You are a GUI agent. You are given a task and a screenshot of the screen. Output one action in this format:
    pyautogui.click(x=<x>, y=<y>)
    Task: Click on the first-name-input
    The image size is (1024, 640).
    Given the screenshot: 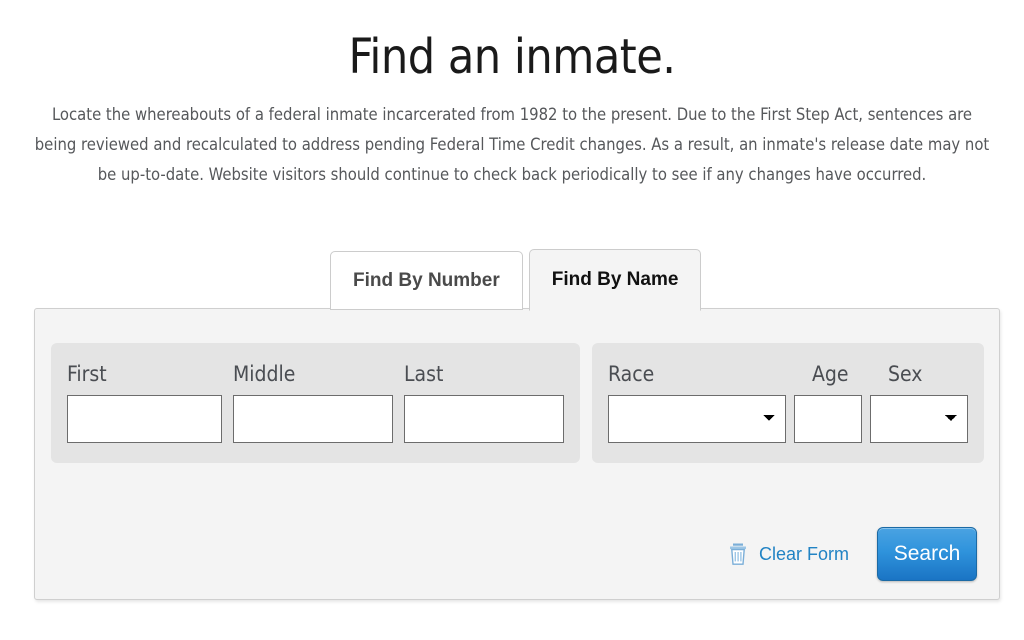 What is the action you would take?
    pyautogui.click(x=144, y=419)
    